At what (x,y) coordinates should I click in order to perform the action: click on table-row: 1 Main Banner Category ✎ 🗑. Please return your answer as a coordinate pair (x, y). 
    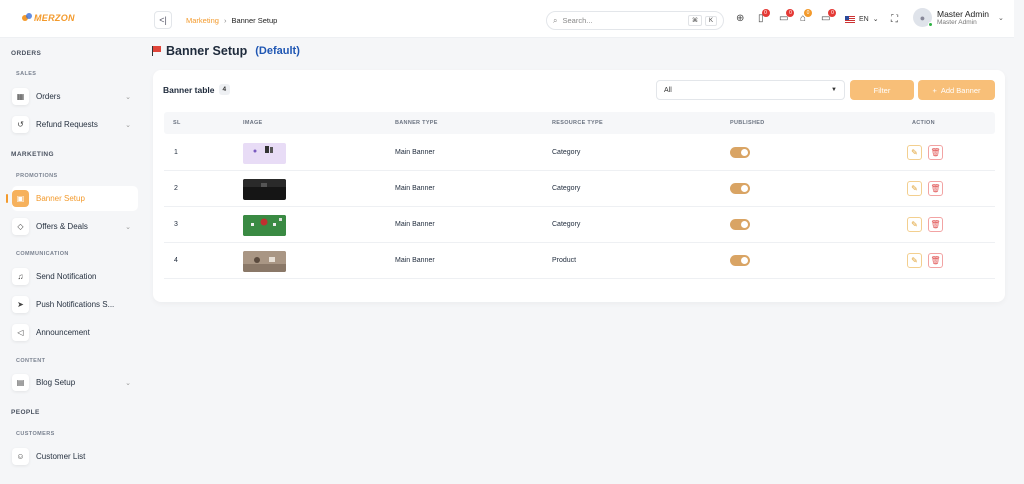
    Looking at the image, I should click on (579, 153).